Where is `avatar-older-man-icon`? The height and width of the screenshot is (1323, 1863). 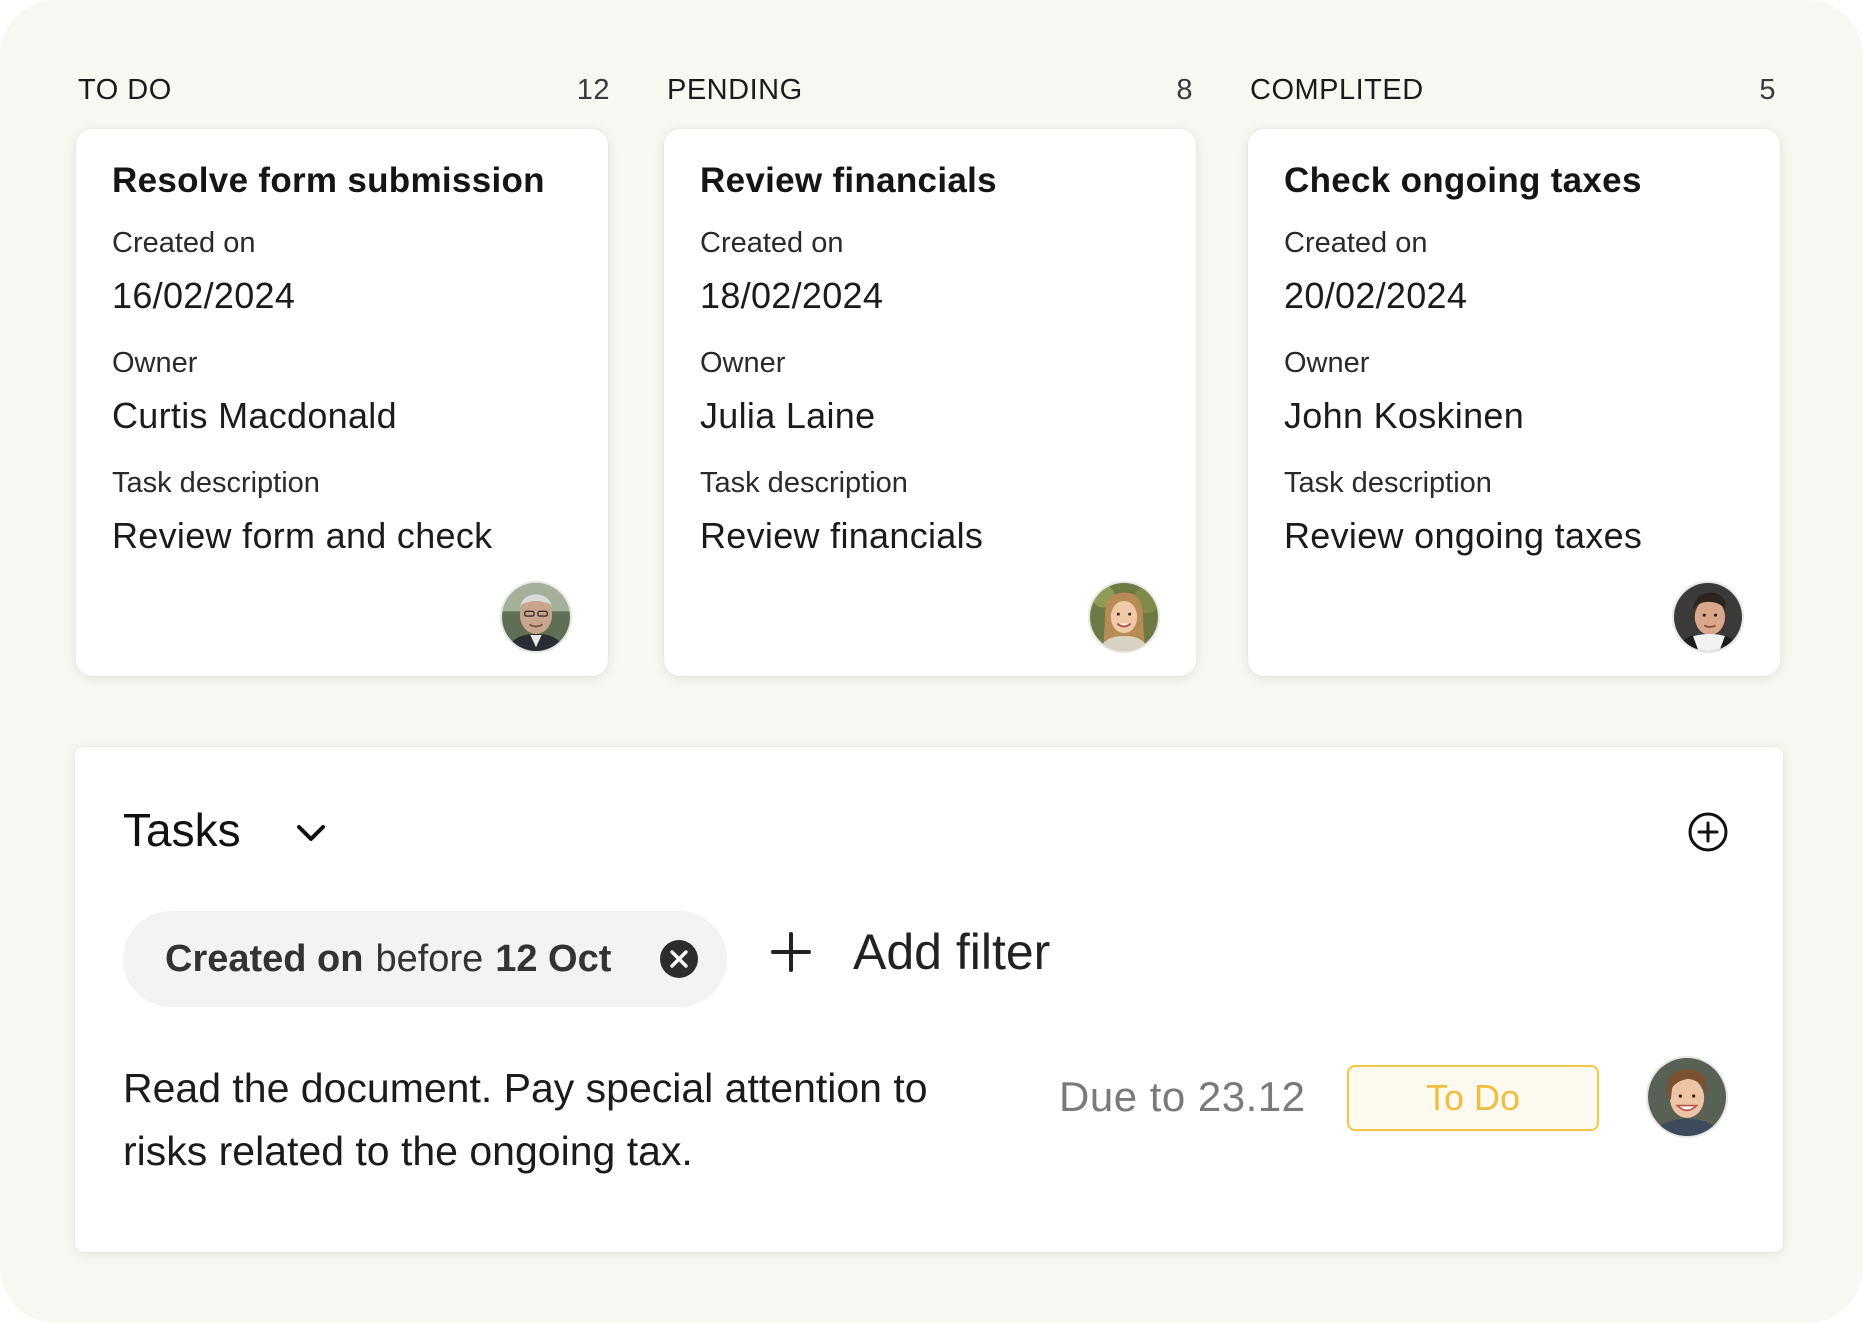
avatar-older-man-icon is located at coordinates (536, 617).